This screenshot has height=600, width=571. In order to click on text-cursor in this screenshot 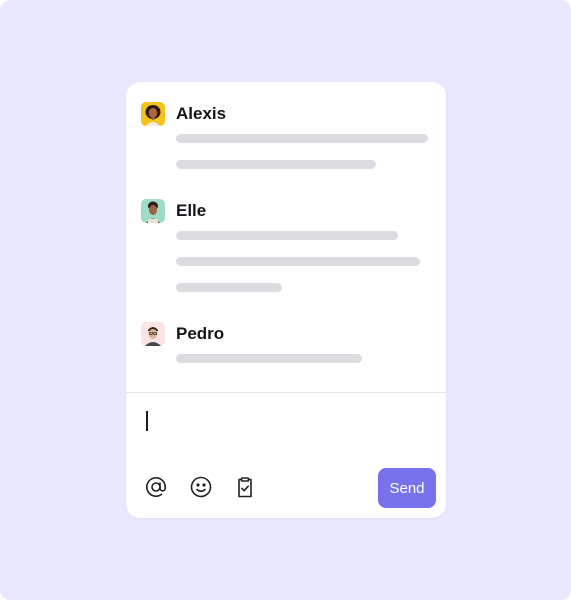, I will do `click(147, 421)`.